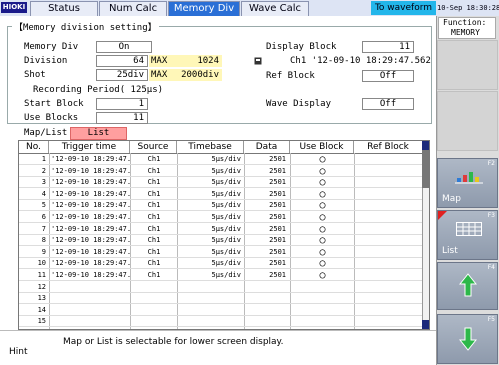 The height and width of the screenshot is (365, 499). What do you see at coordinates (90, 193) in the screenshot?
I see `cell-time: '12-09-10 18:29:47.460` at bounding box center [90, 193].